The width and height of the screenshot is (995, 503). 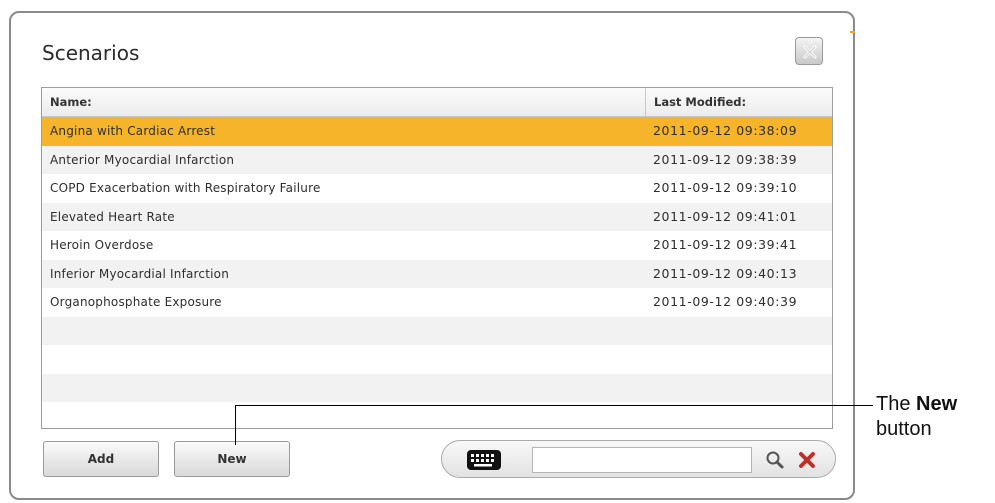 I want to click on clear-icon, so click(x=807, y=460).